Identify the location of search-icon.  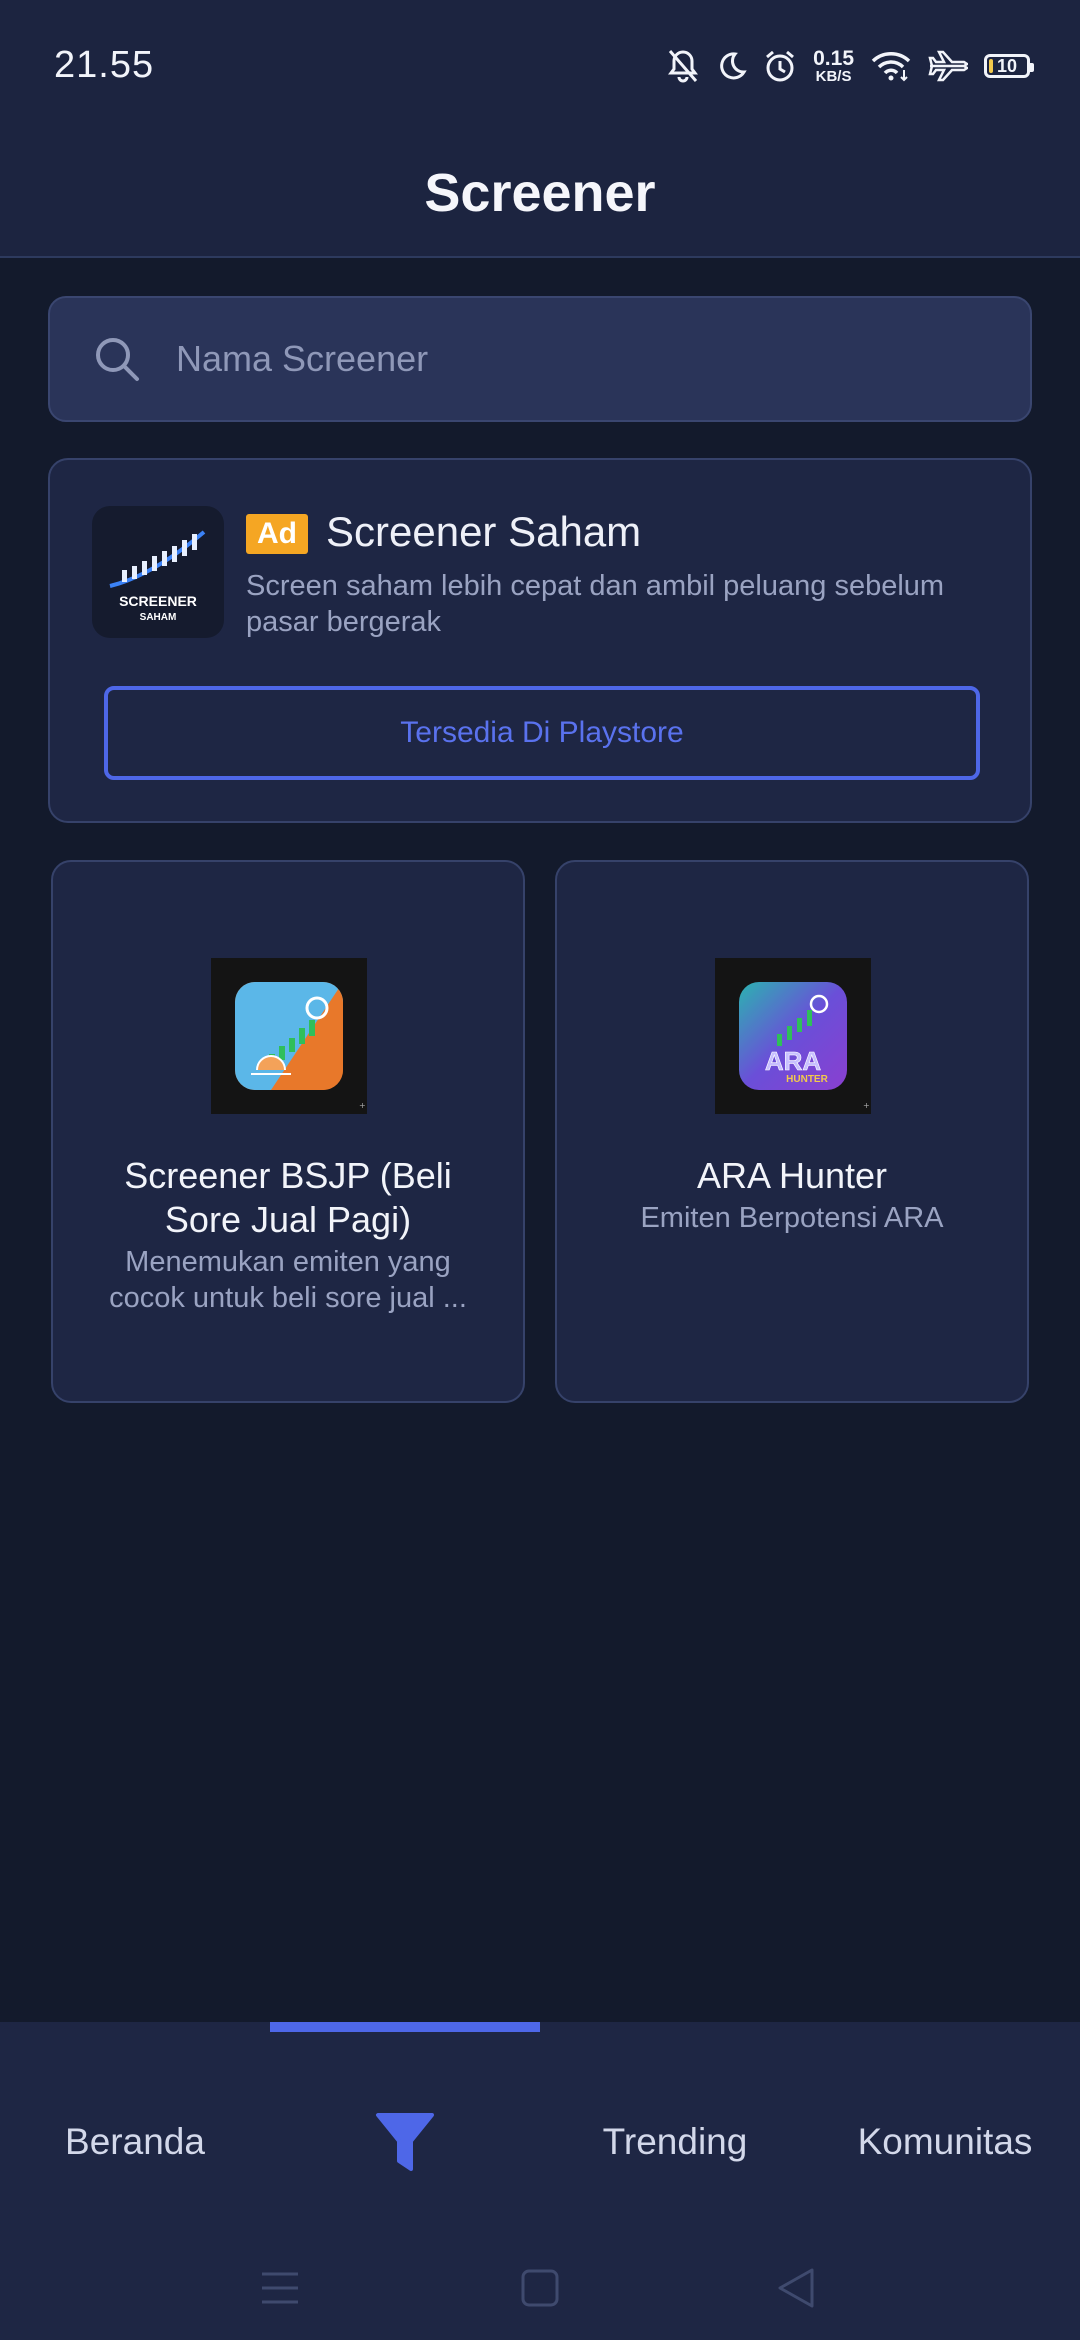
(117, 359).